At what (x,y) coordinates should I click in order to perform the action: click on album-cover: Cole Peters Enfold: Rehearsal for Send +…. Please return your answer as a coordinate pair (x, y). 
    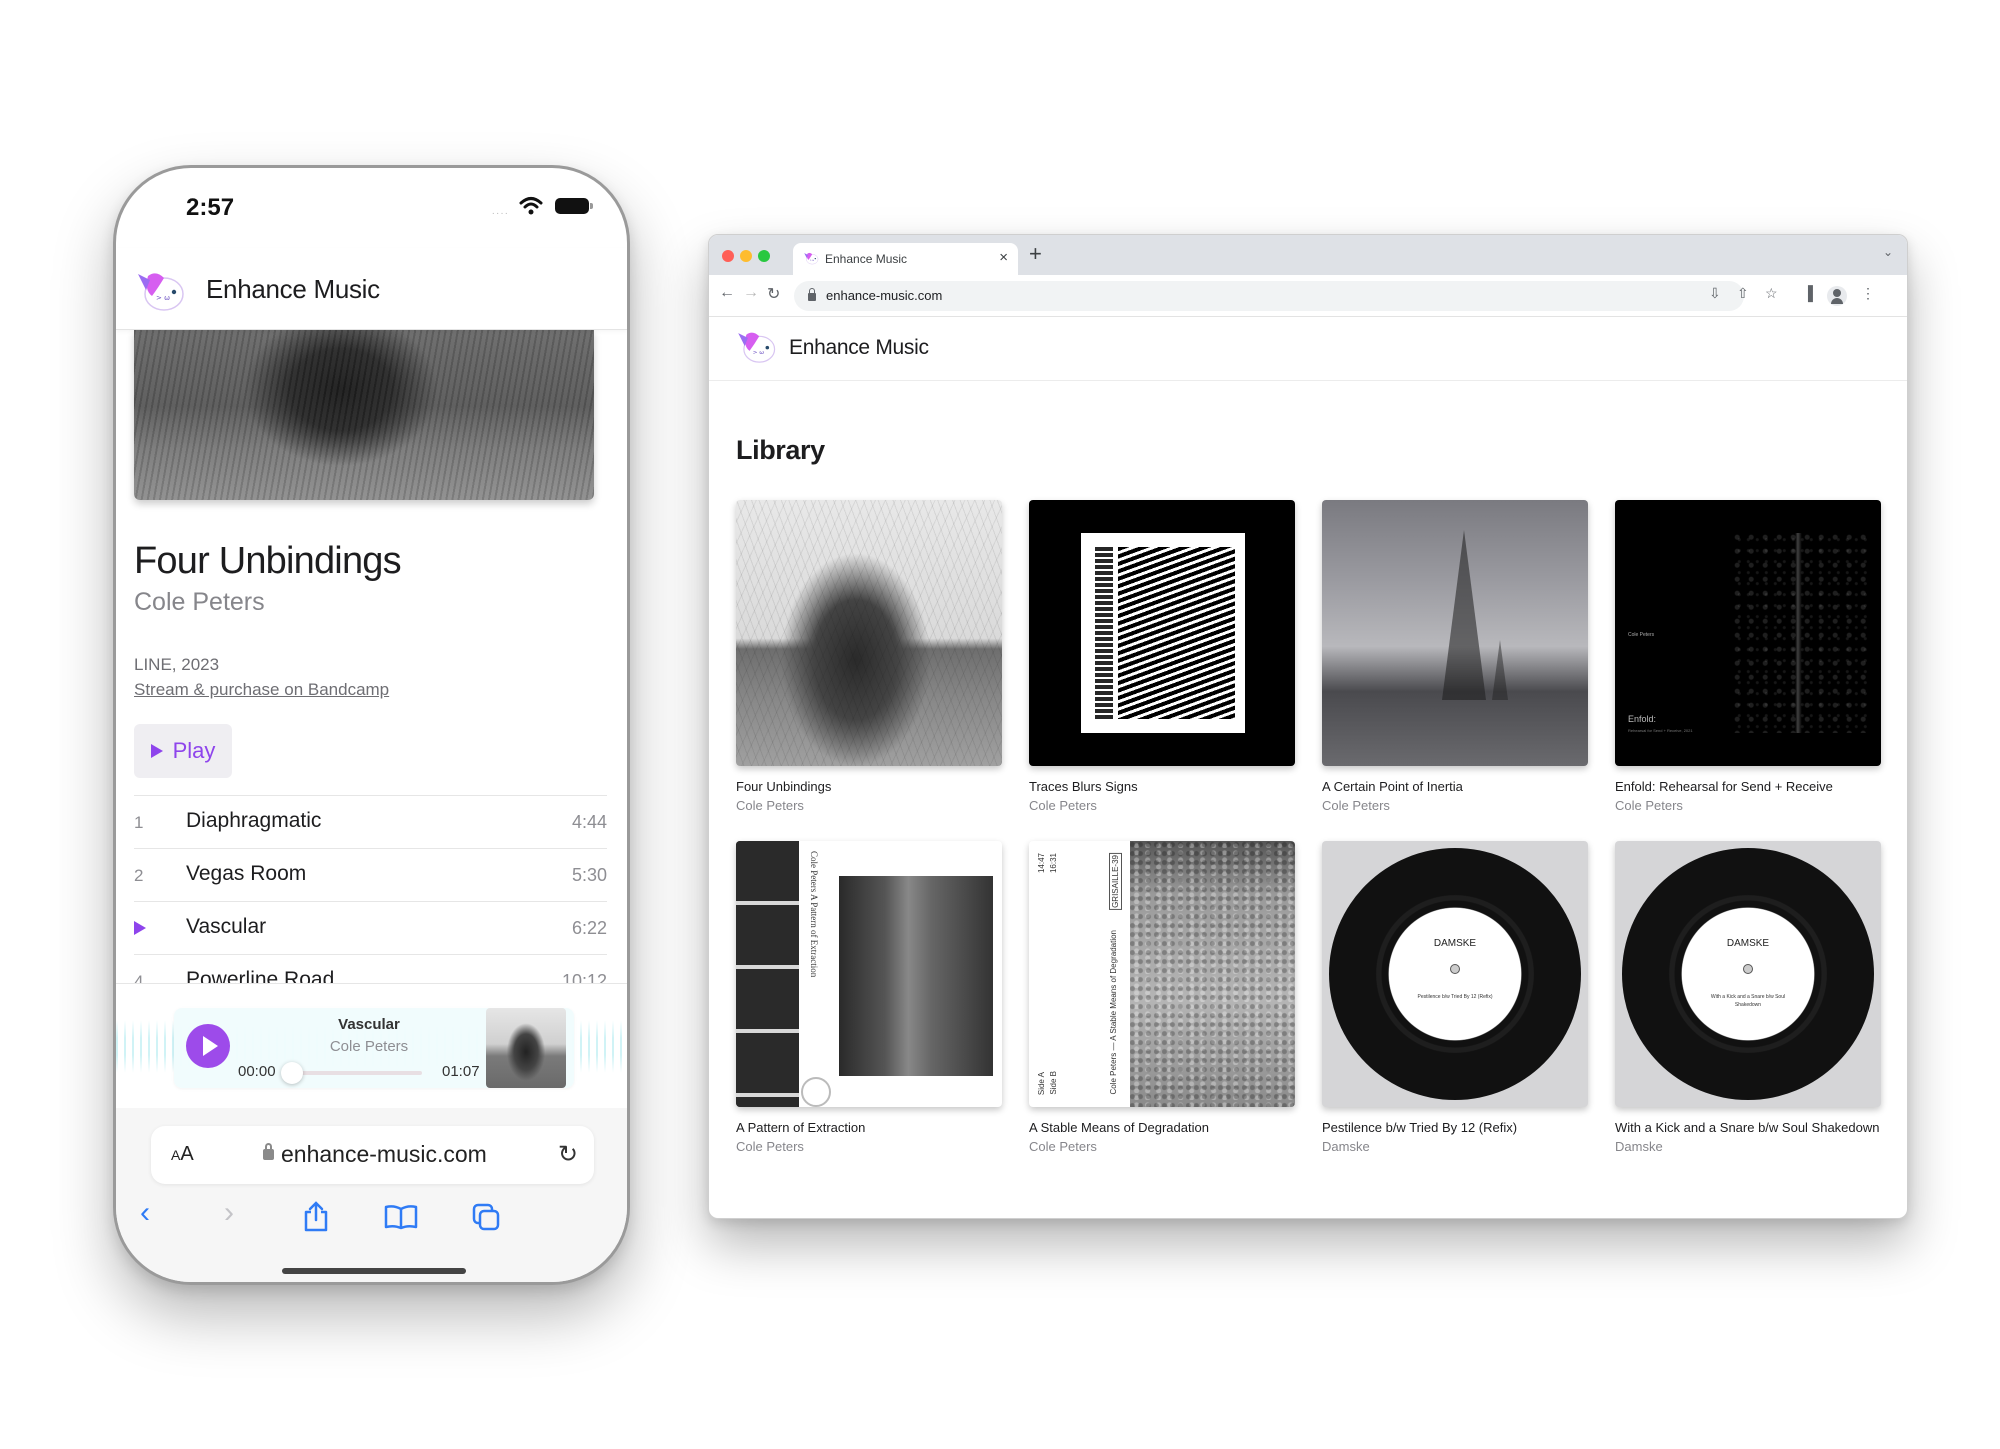
    Looking at the image, I should click on (1748, 633).